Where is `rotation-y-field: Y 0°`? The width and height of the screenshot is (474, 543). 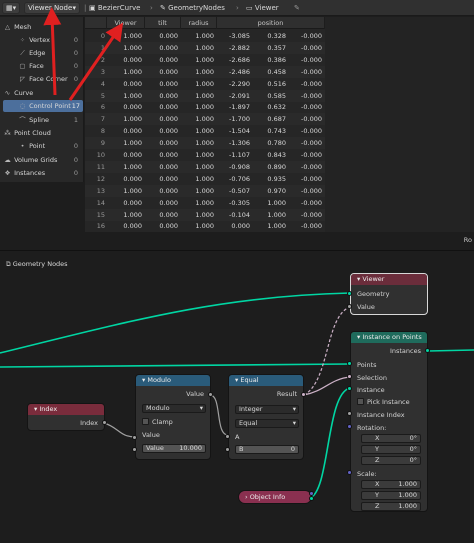
rotation-y-field: Y 0° is located at coordinates (391, 449).